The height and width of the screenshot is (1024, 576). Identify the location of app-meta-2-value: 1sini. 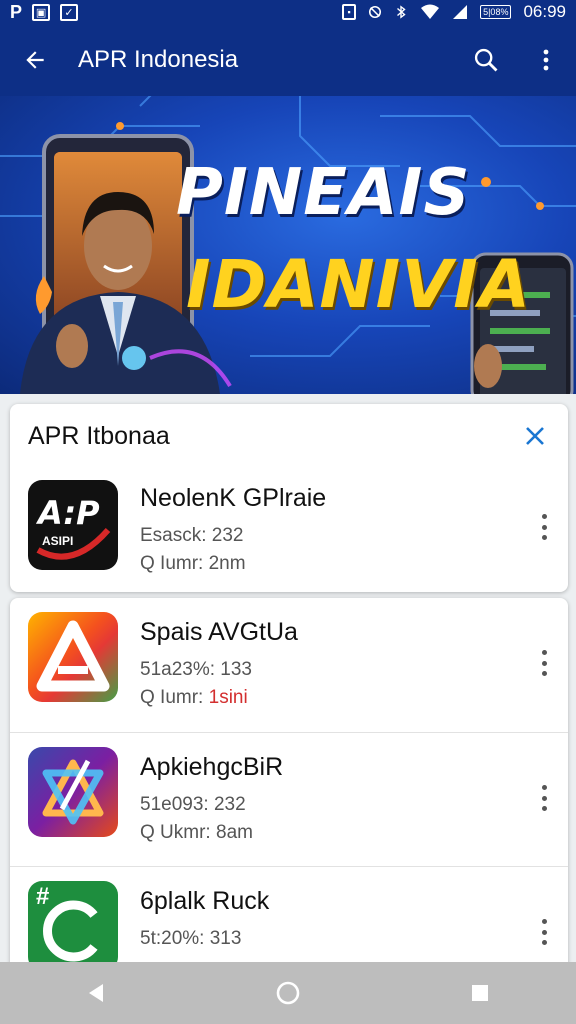
(228, 697).